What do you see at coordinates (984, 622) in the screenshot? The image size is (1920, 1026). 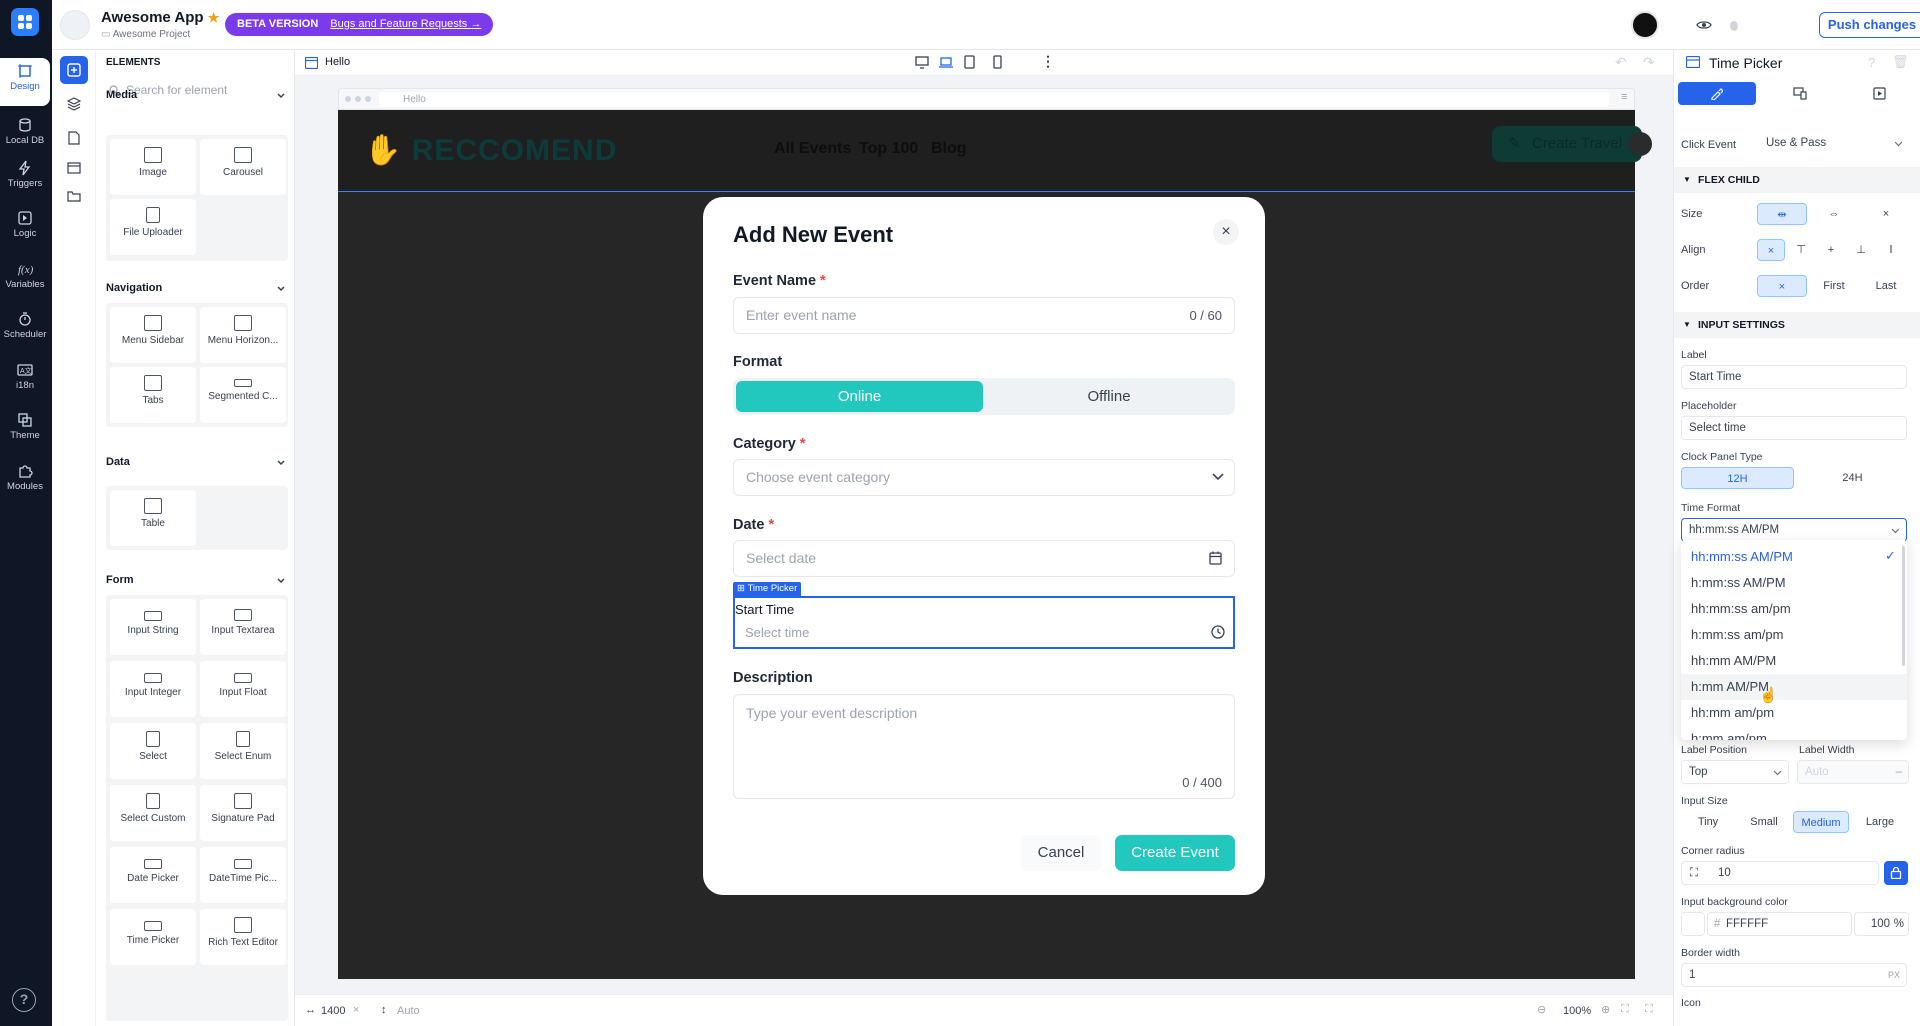 I see `time-picker-component: Start Time Select time` at bounding box center [984, 622].